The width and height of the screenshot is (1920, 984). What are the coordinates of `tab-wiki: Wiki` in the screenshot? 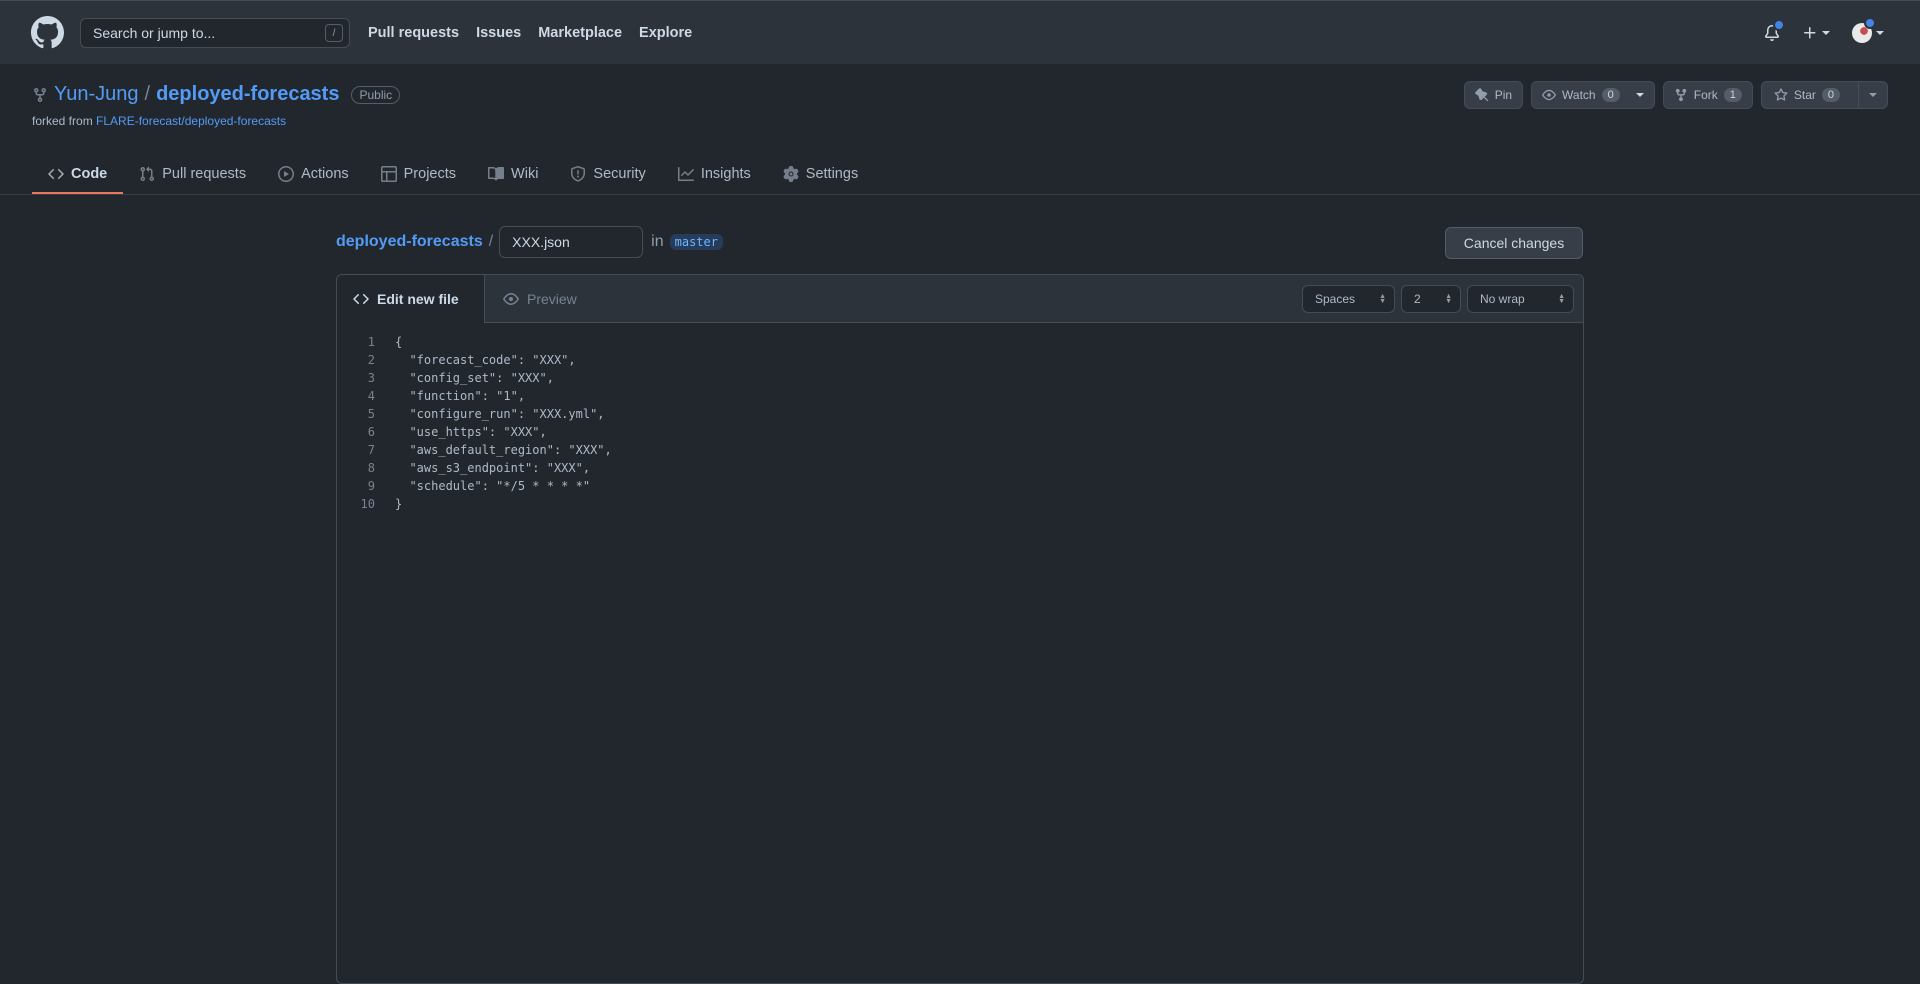 It's located at (513, 174).